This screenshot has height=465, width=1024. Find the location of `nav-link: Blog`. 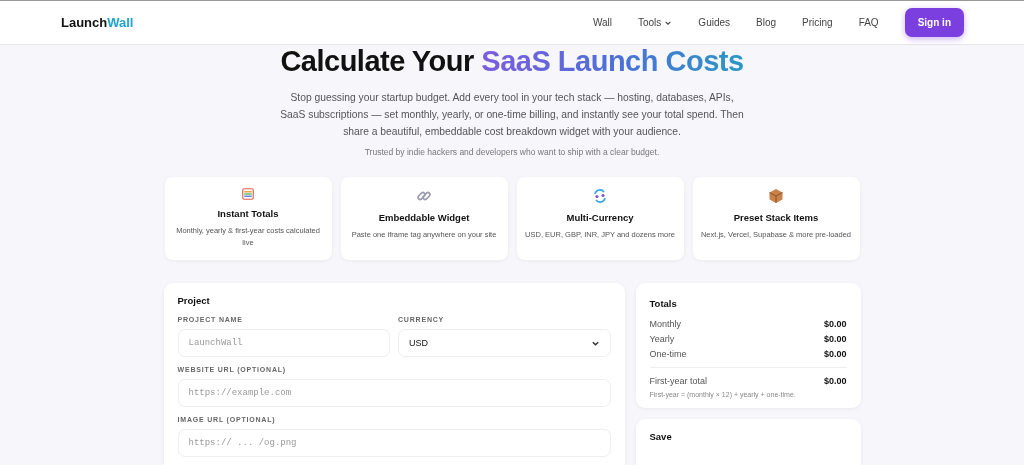

nav-link: Blog is located at coordinates (766, 22).